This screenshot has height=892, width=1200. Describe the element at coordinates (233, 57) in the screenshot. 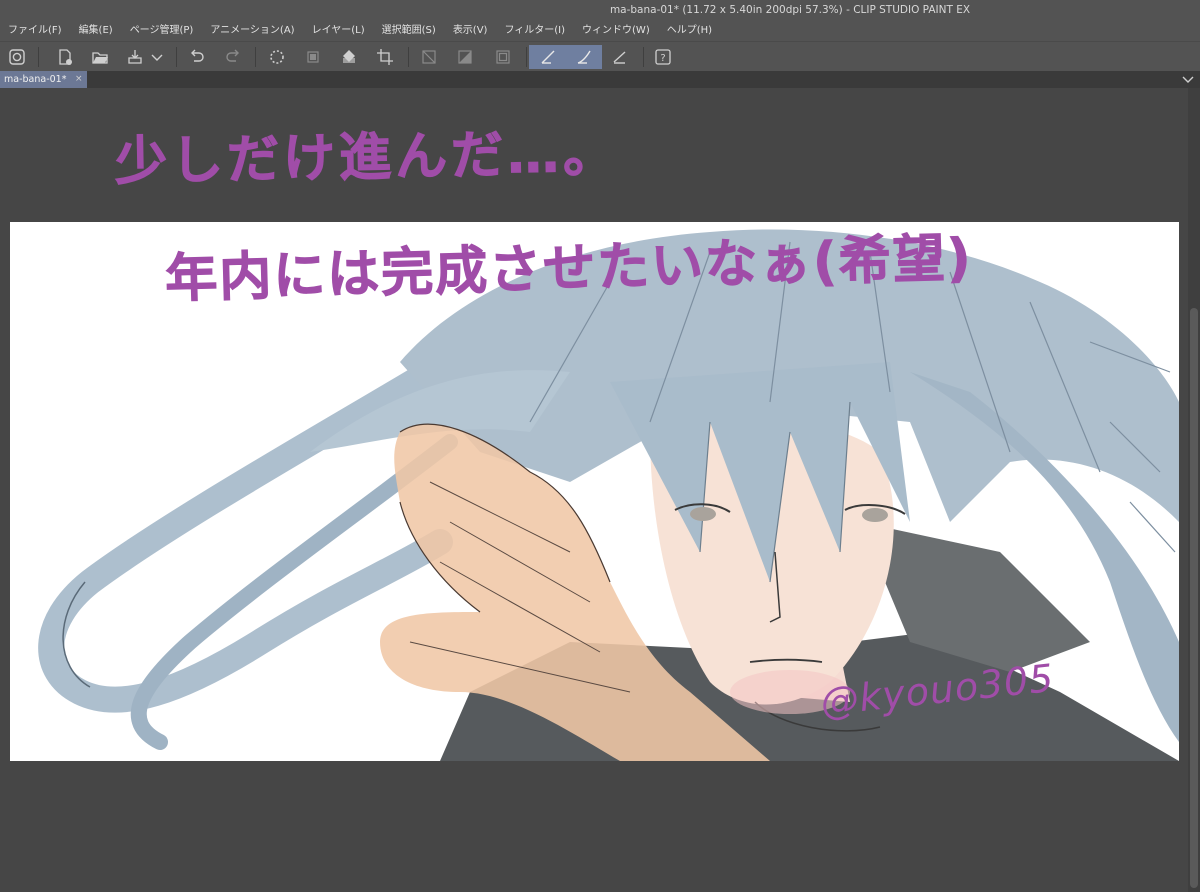

I see `redo-icon` at that location.